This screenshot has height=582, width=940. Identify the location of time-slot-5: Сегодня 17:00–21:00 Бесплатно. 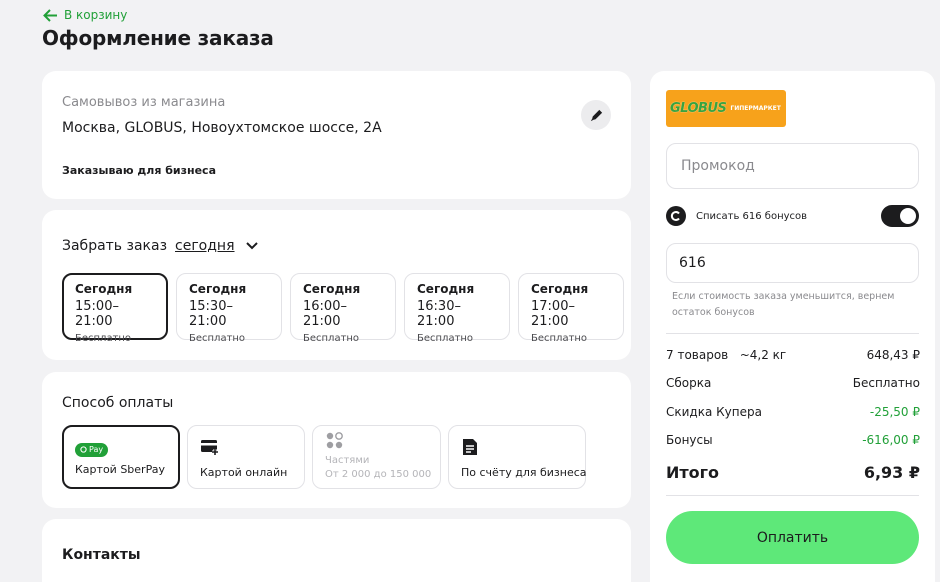
(571, 308).